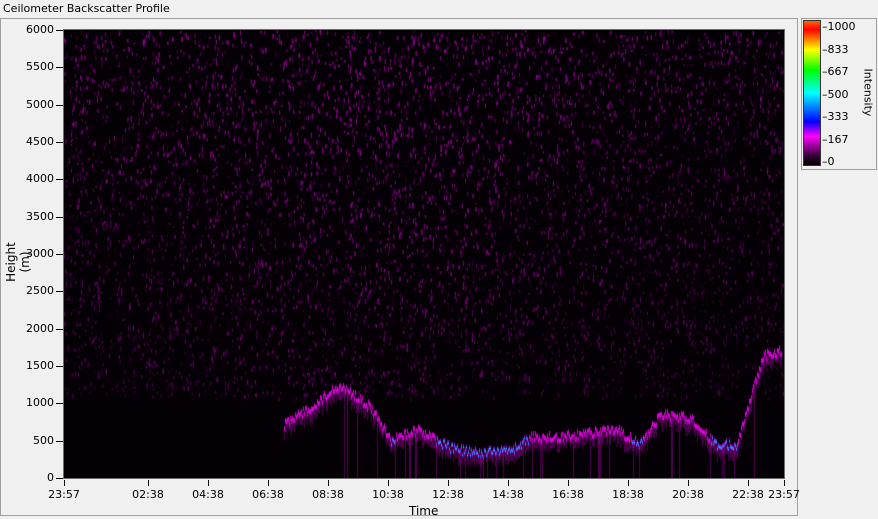  What do you see at coordinates (40, 216) in the screenshot?
I see `y-tick-label: 3500` at bounding box center [40, 216].